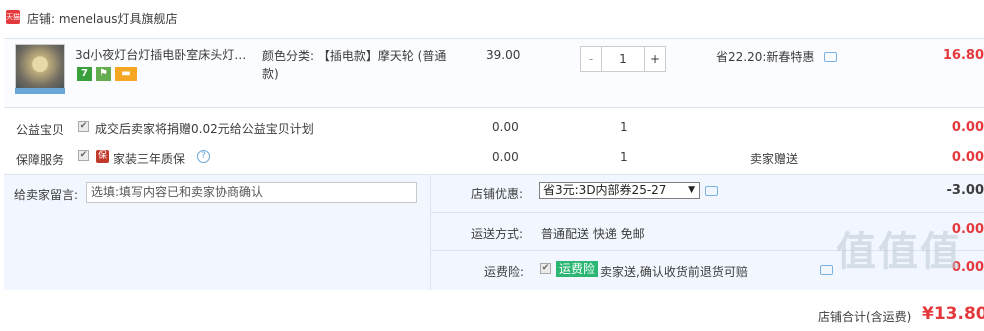 This screenshot has width=984, height=331. Describe the element at coordinates (102, 156) in the screenshot. I see `warranty-badge-icon: 保` at that location.